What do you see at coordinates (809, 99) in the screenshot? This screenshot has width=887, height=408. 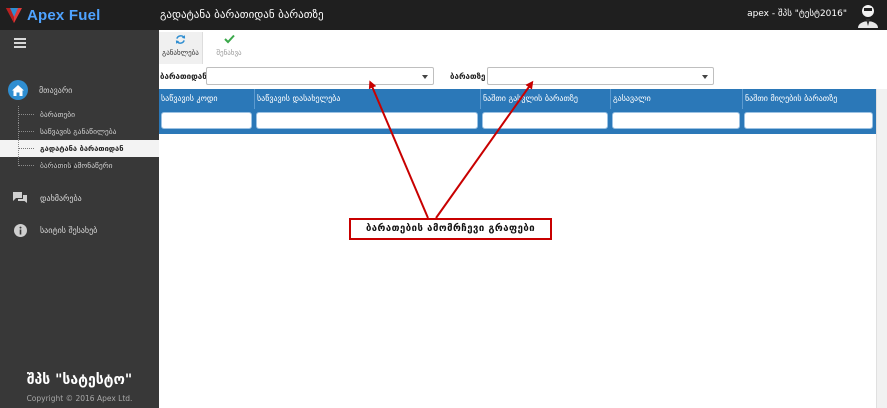 I see `column-header: ნაშთი მიღების ბარათზე` at bounding box center [809, 99].